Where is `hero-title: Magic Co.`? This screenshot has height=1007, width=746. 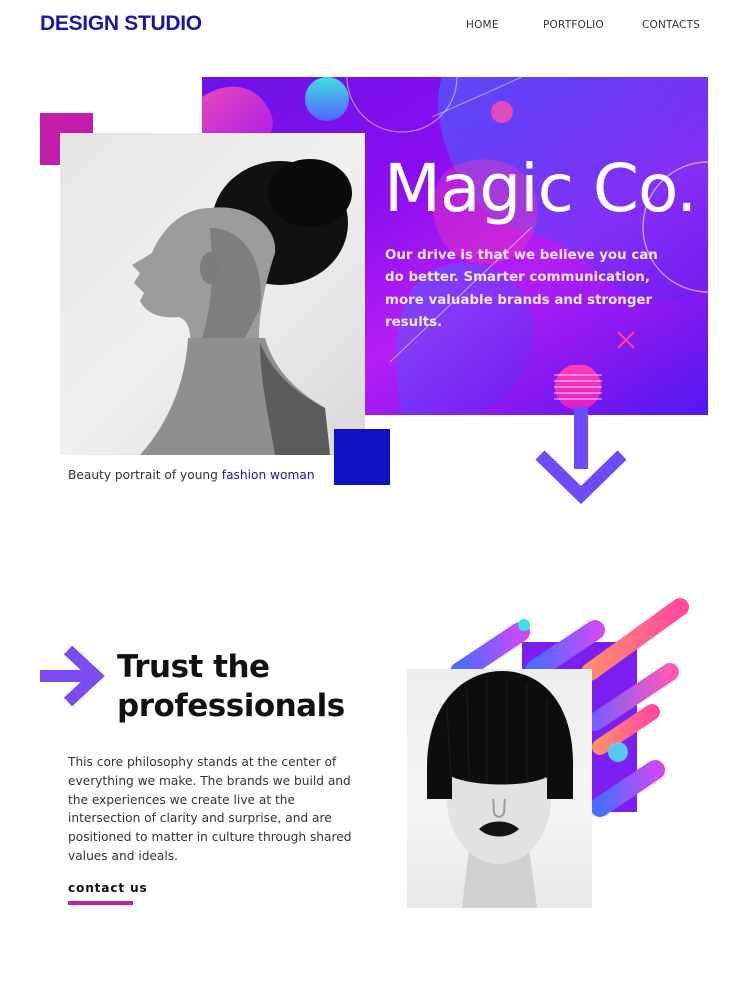
hero-title: Magic Co. is located at coordinates (540, 188).